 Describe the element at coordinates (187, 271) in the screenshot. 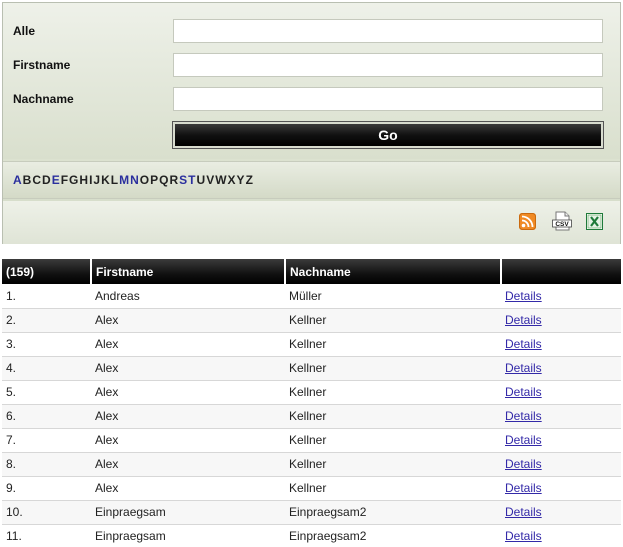

I see `header-firstname: Firstname` at that location.